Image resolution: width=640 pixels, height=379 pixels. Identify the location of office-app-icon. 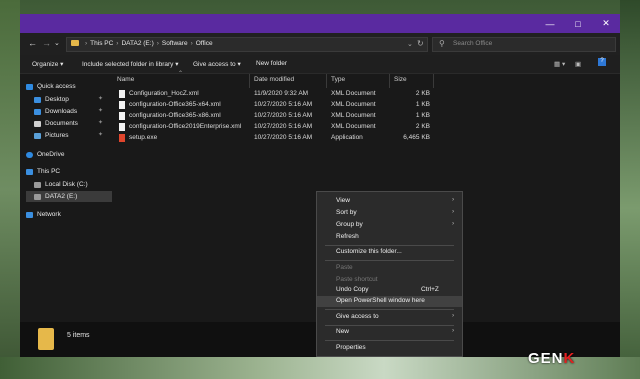
(122, 138).